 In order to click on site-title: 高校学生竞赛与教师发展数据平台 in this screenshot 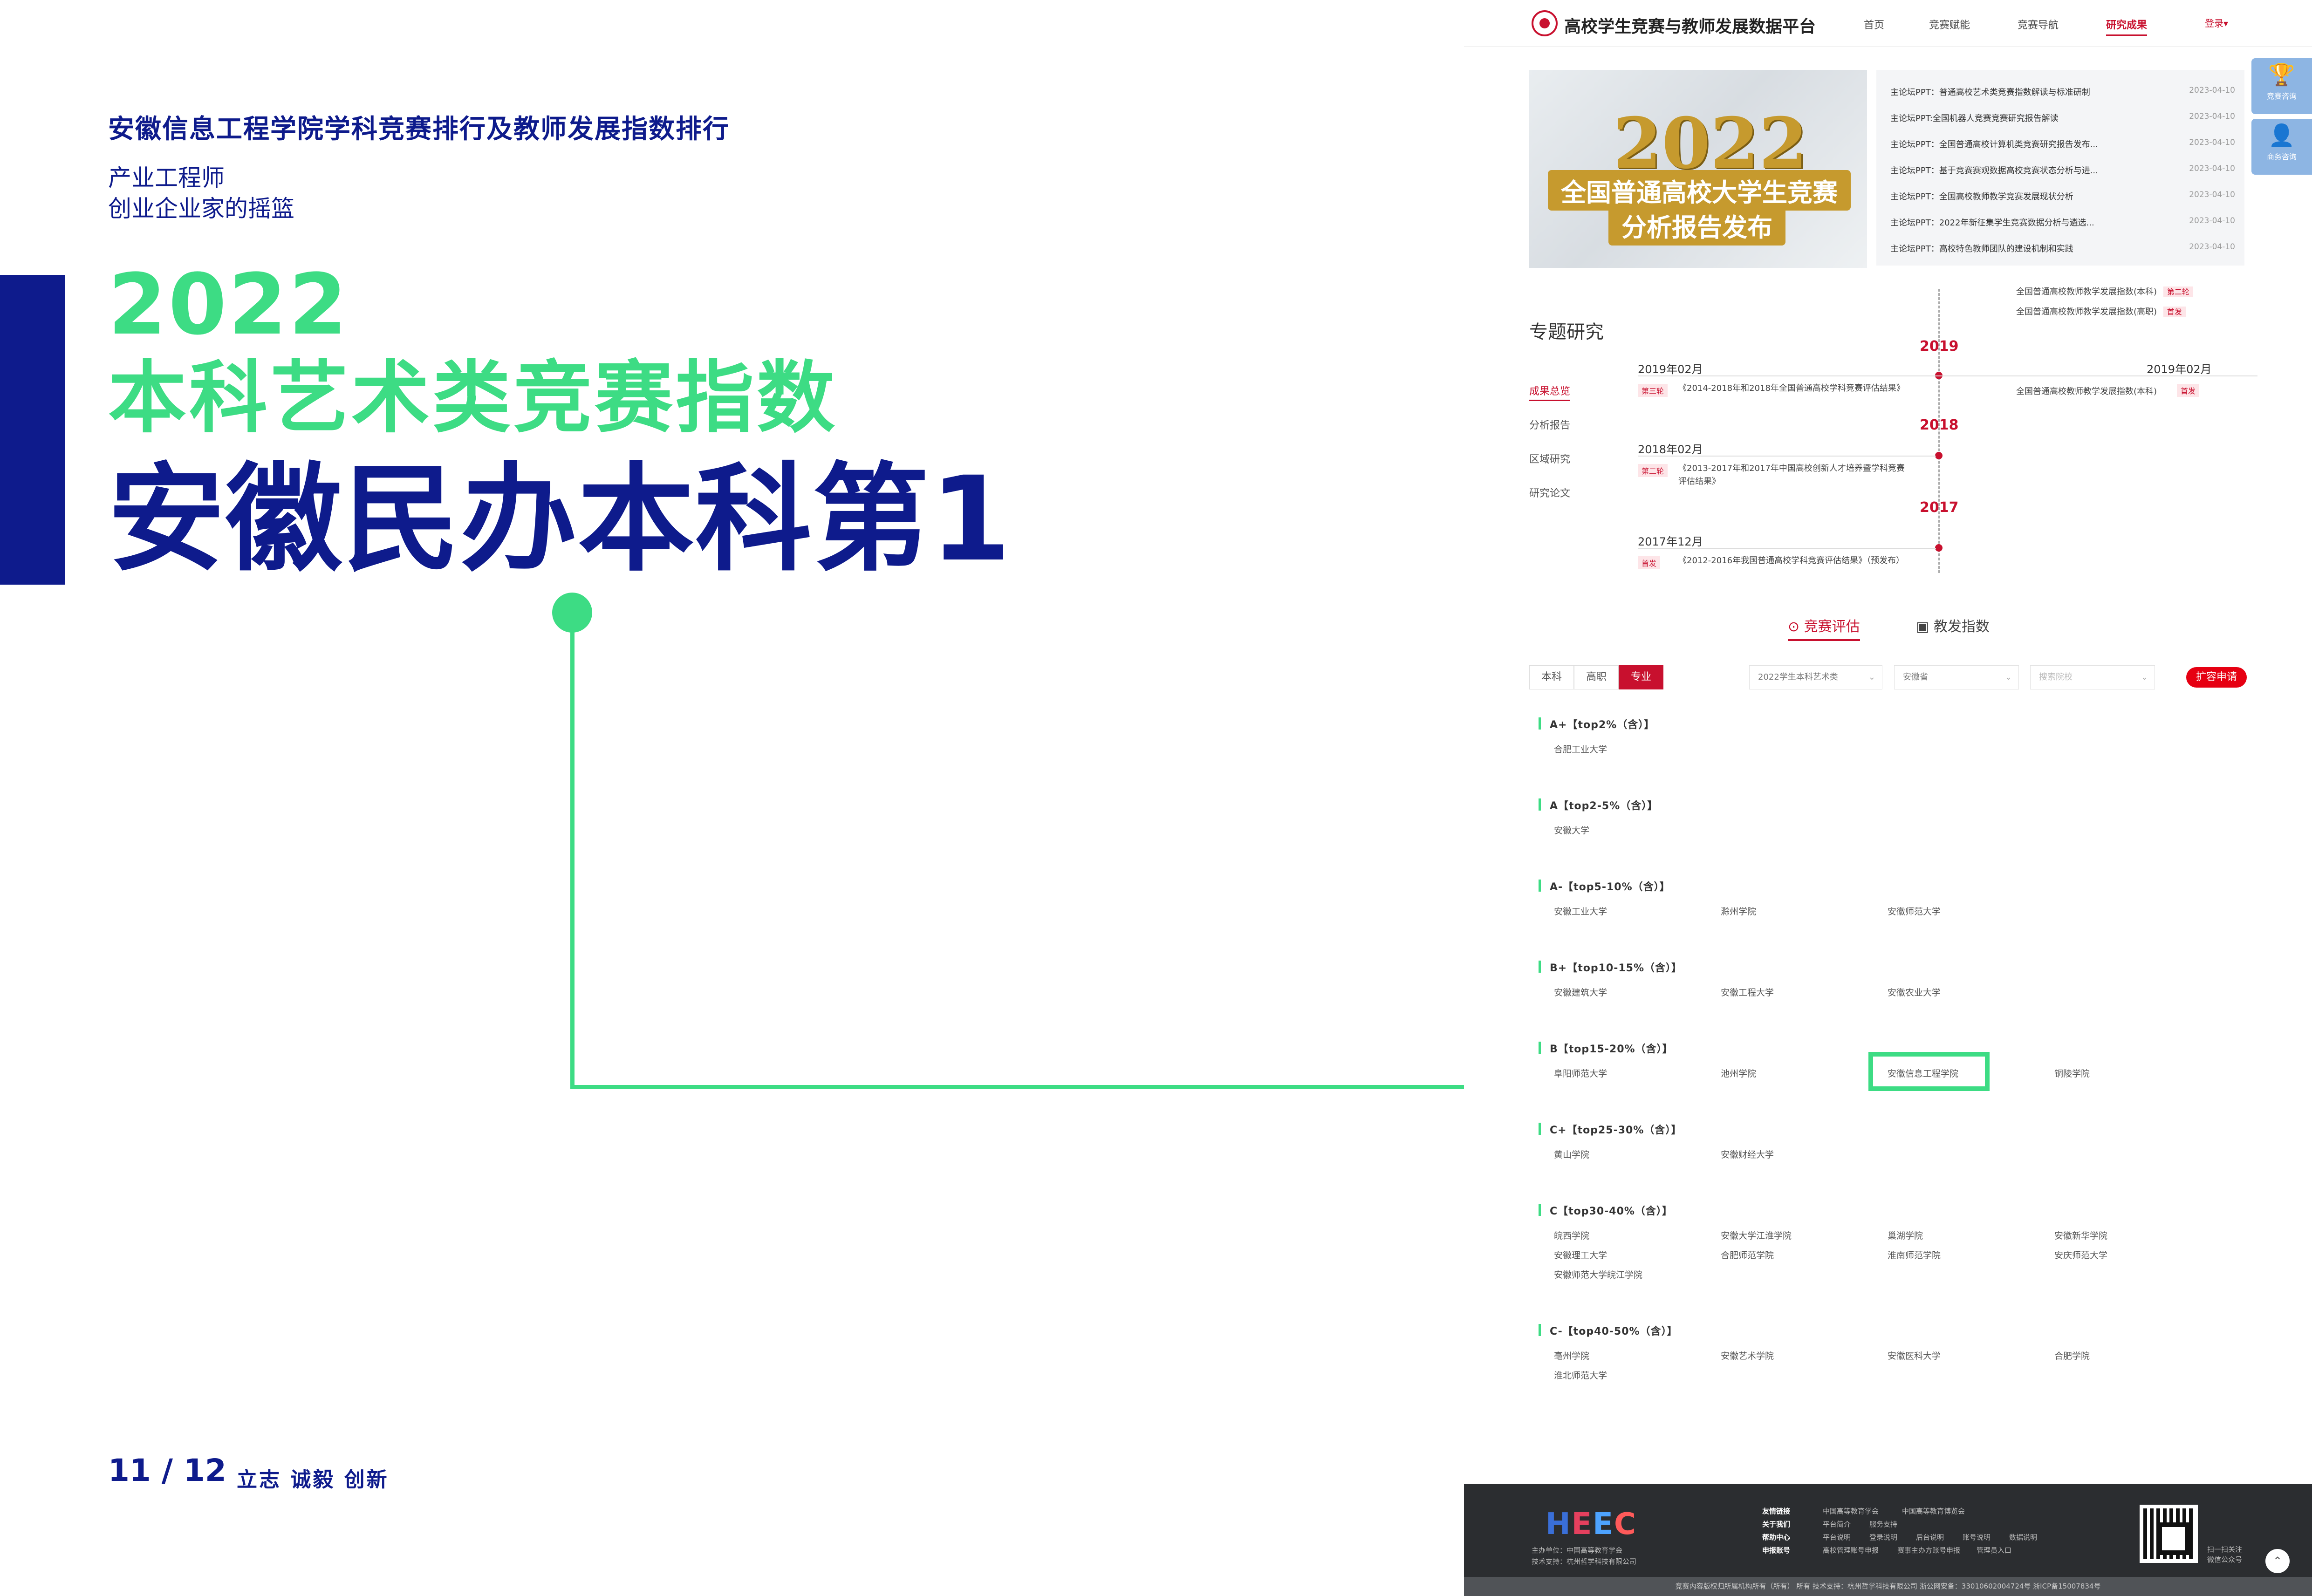, I will do `click(1690, 25)`.